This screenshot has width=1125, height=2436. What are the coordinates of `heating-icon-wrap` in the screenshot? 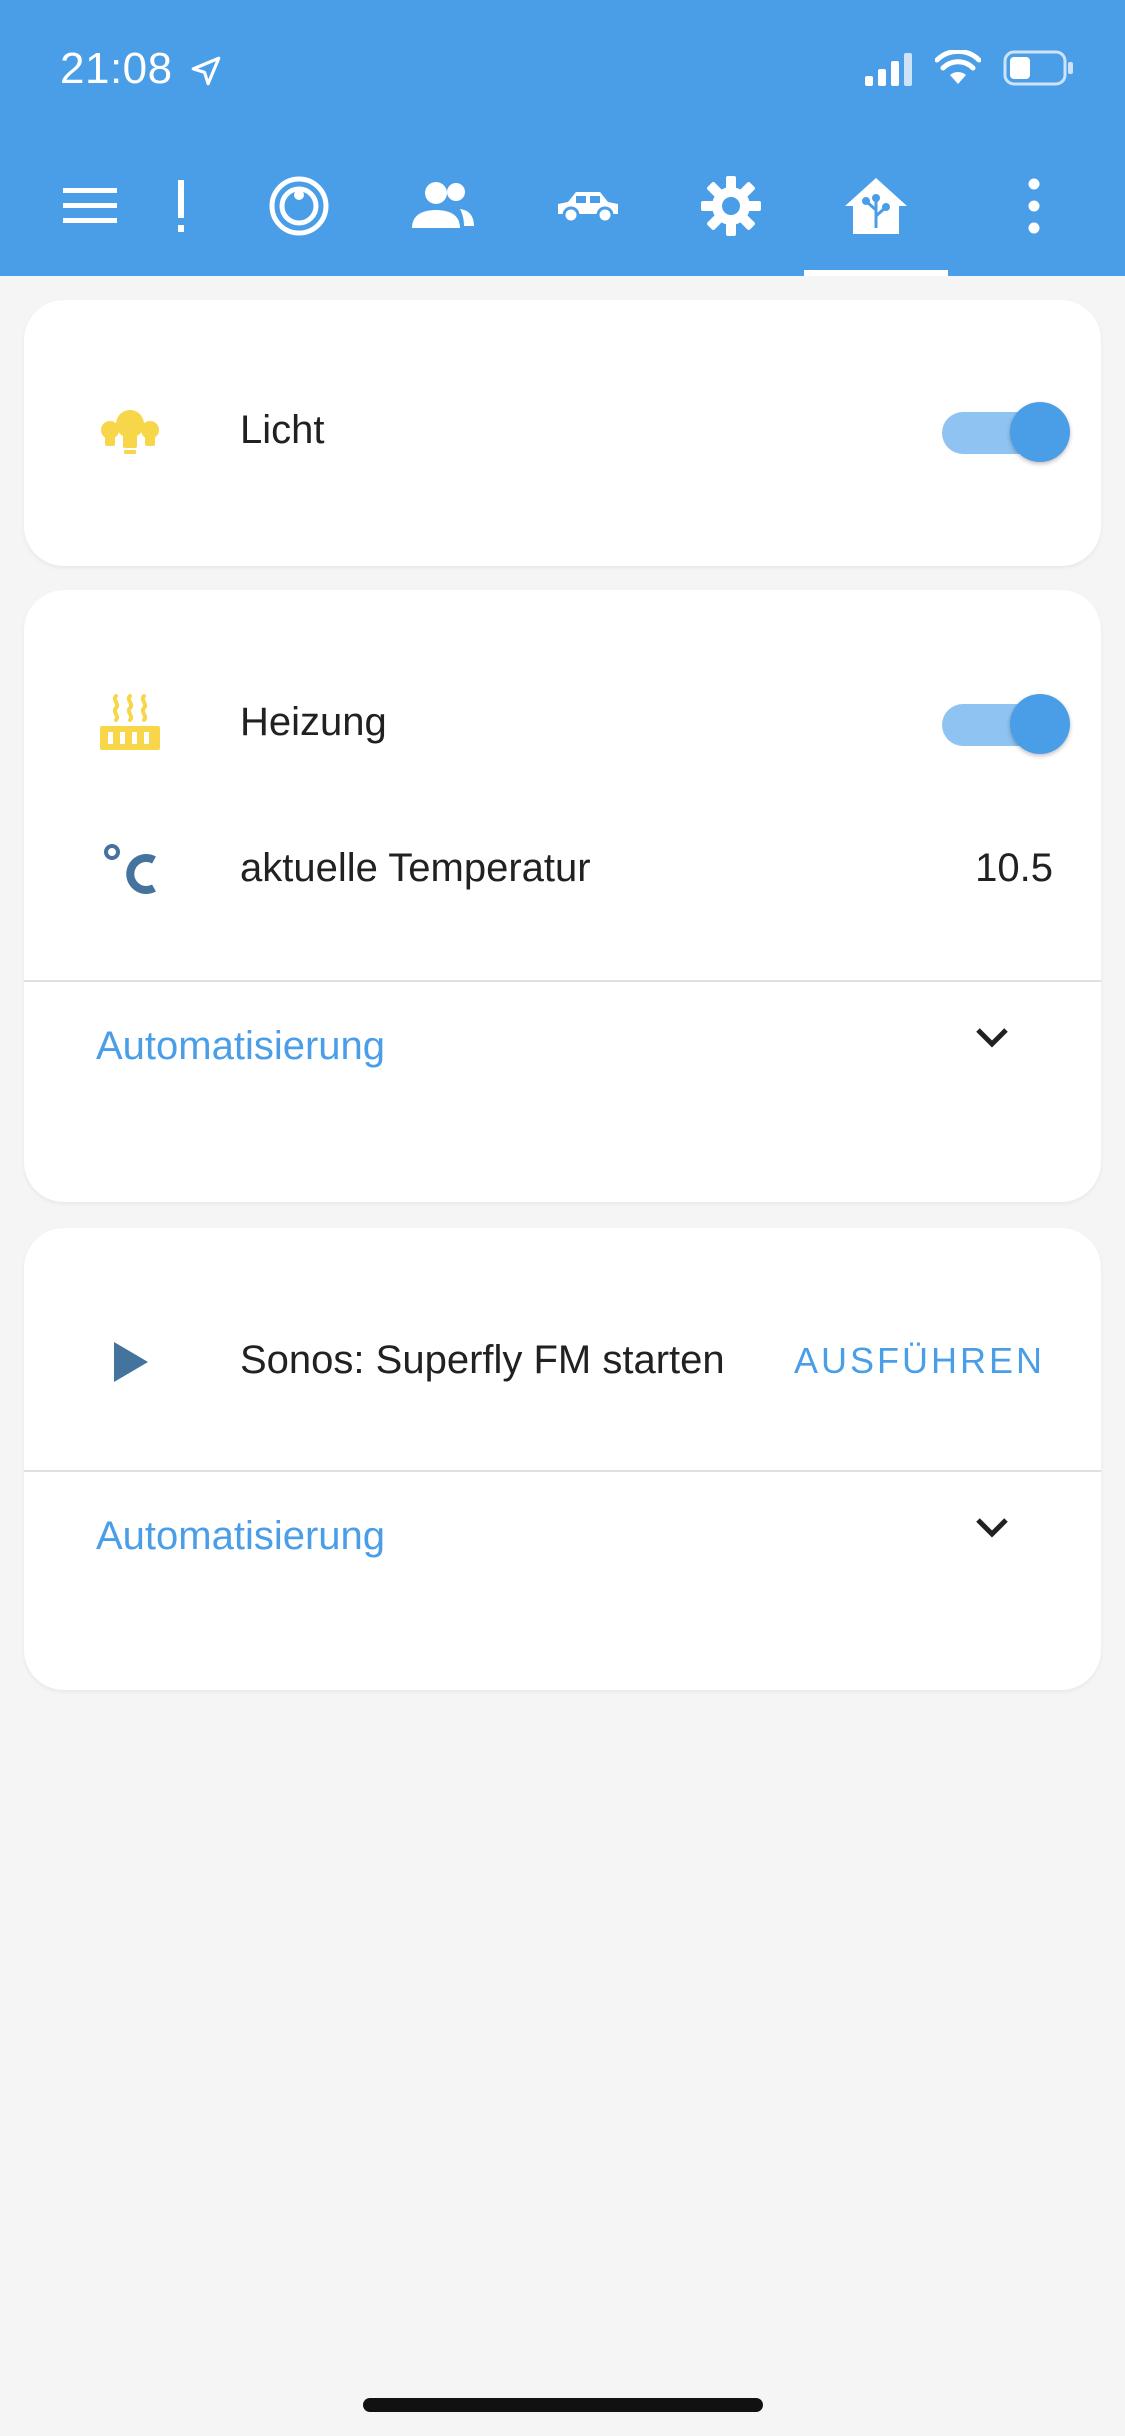 It's located at (130, 724).